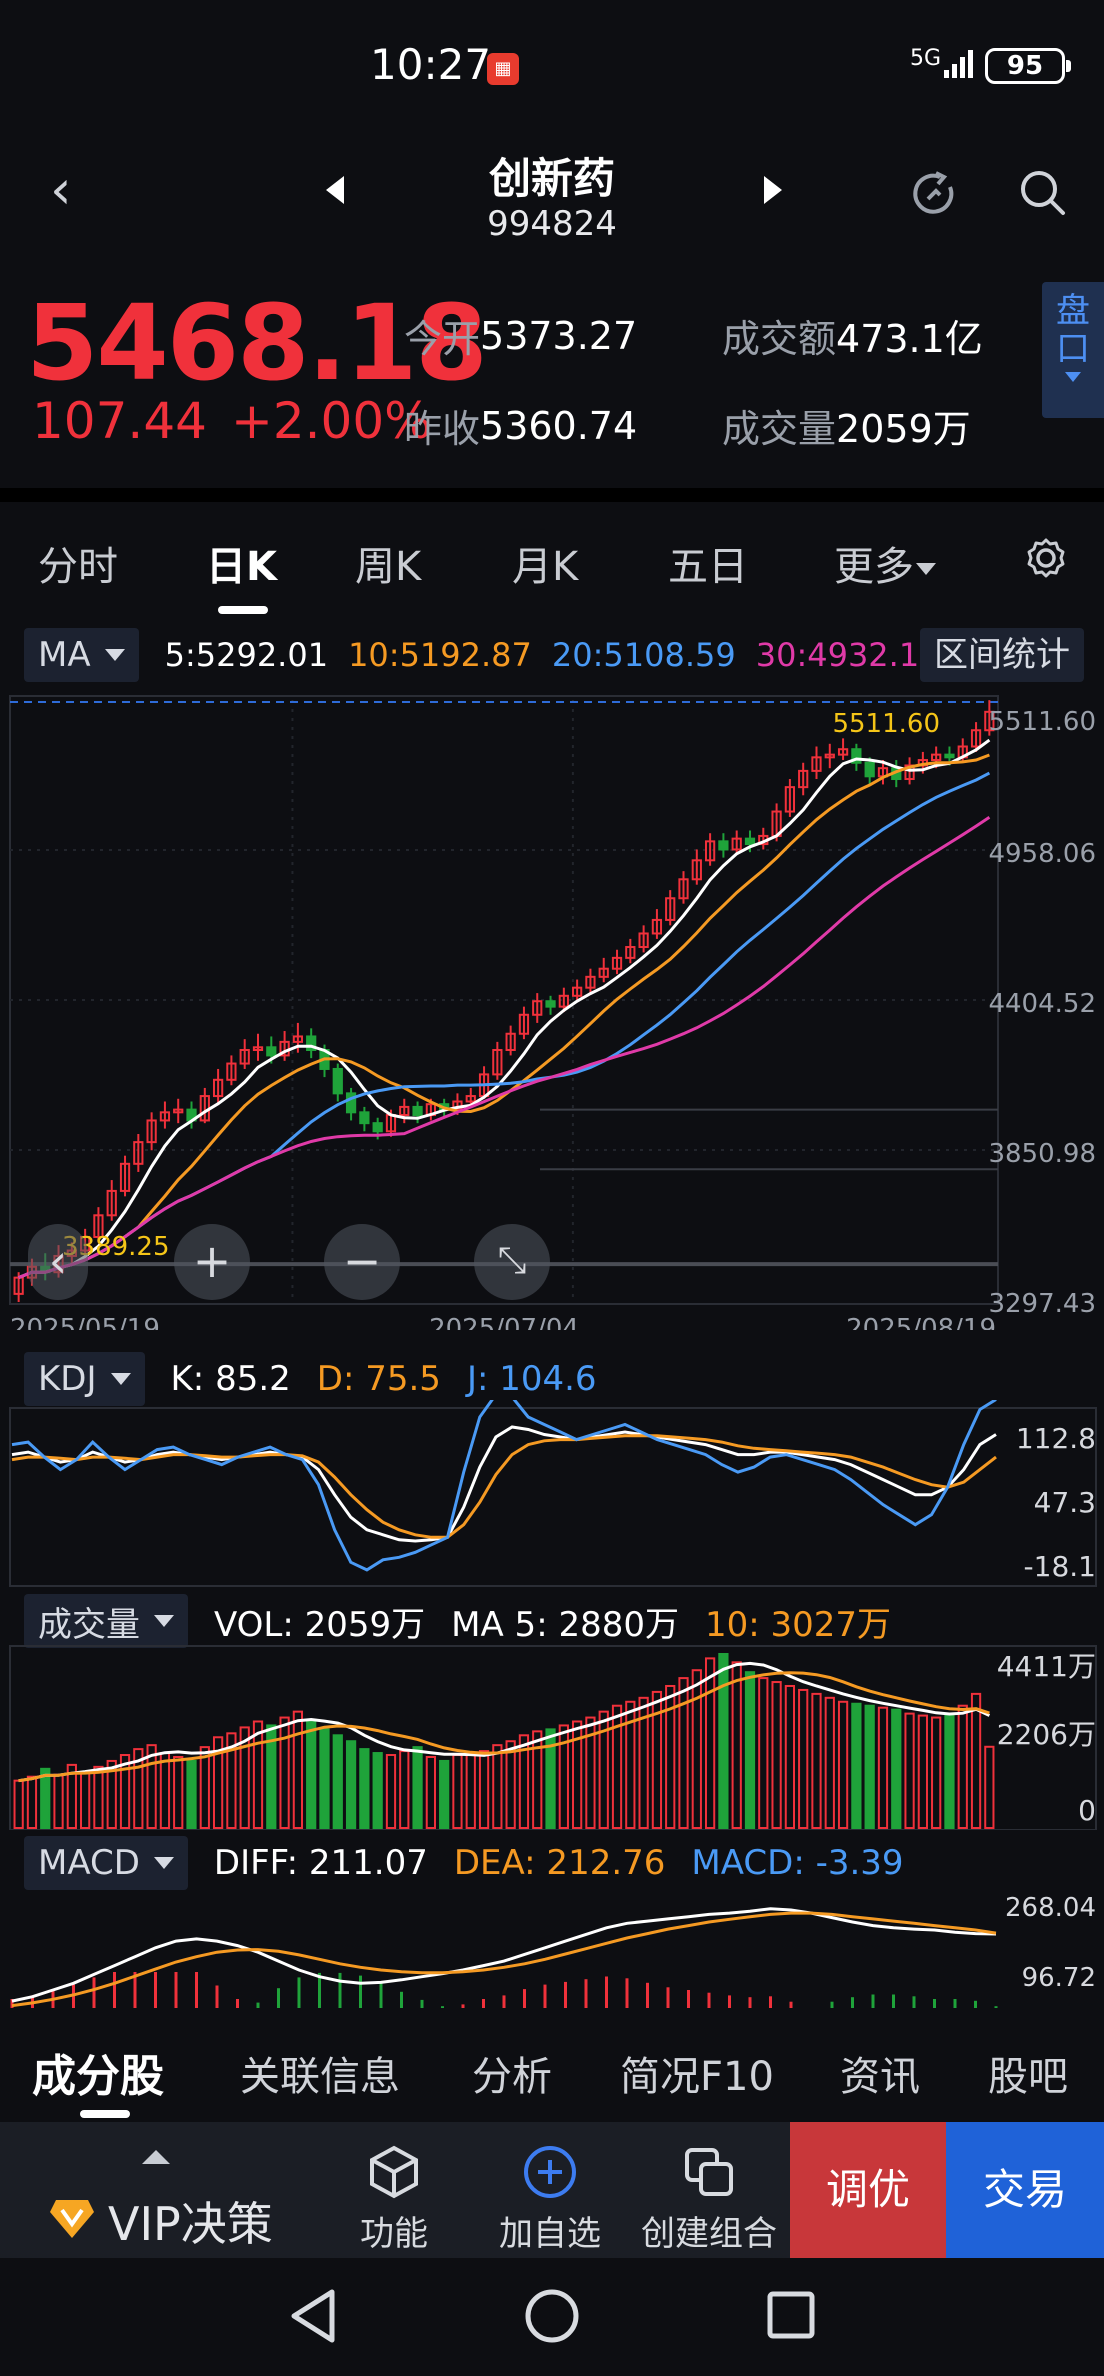 The image size is (1104, 2376). I want to click on tab-analysis: 分析, so click(512, 2073).